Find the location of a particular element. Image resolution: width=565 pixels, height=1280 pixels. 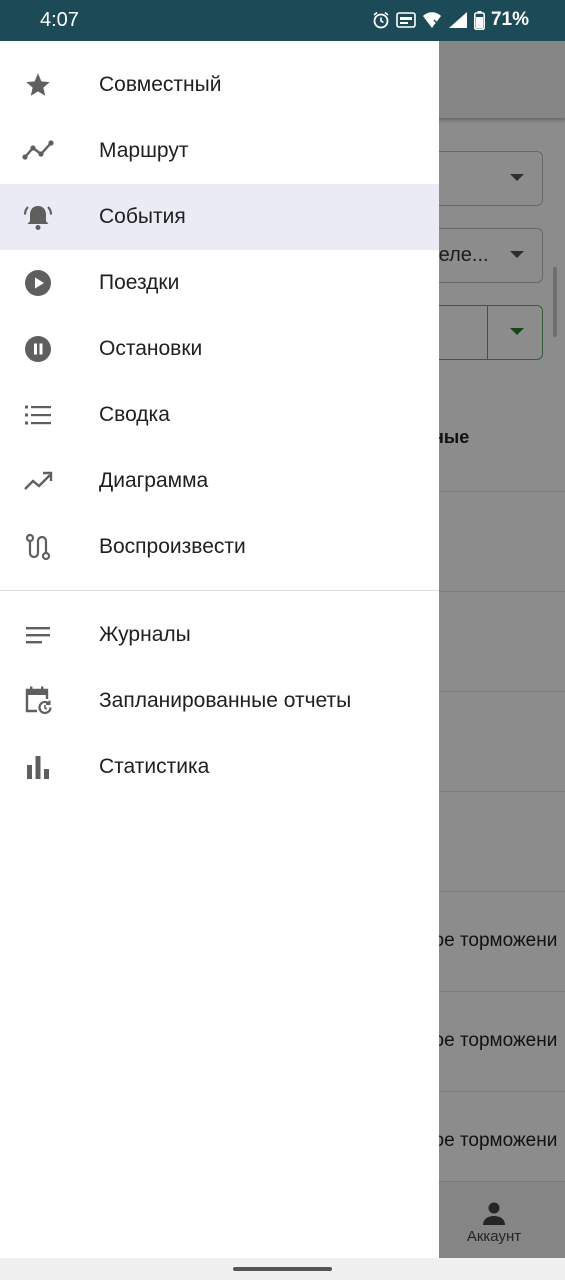

drawer-item-label: Поездки is located at coordinates (139, 282).